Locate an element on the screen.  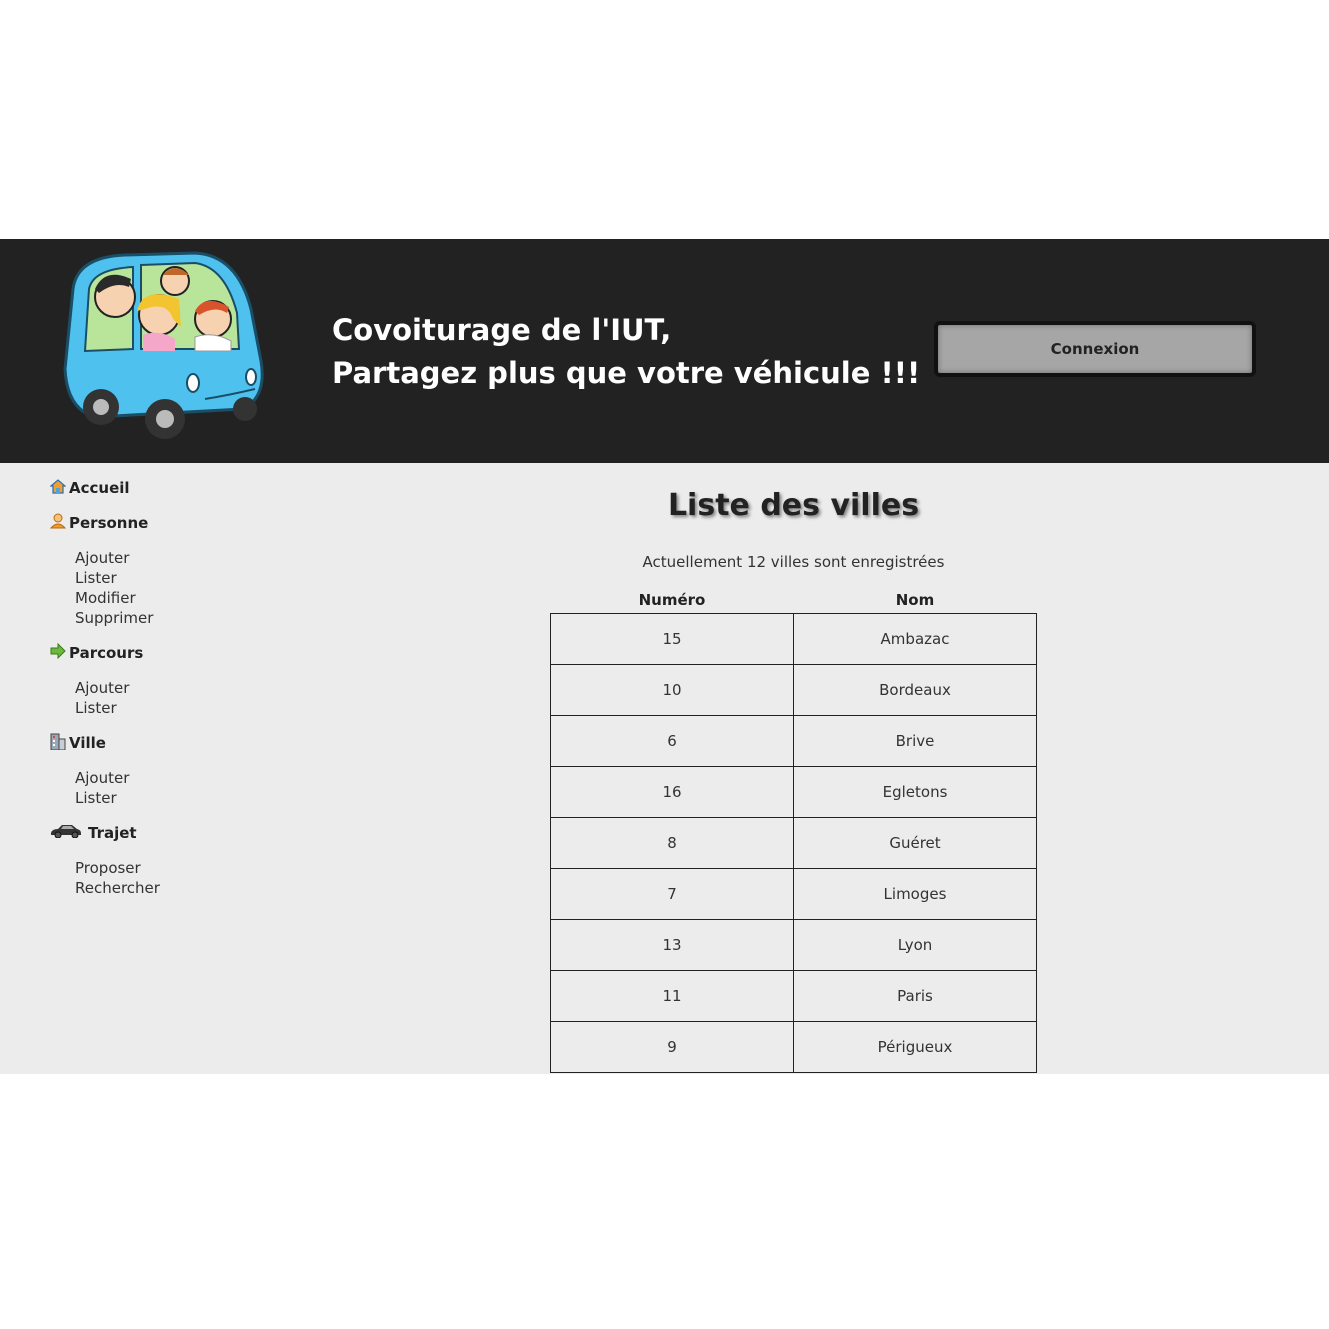
building-icon is located at coordinates (58, 743).